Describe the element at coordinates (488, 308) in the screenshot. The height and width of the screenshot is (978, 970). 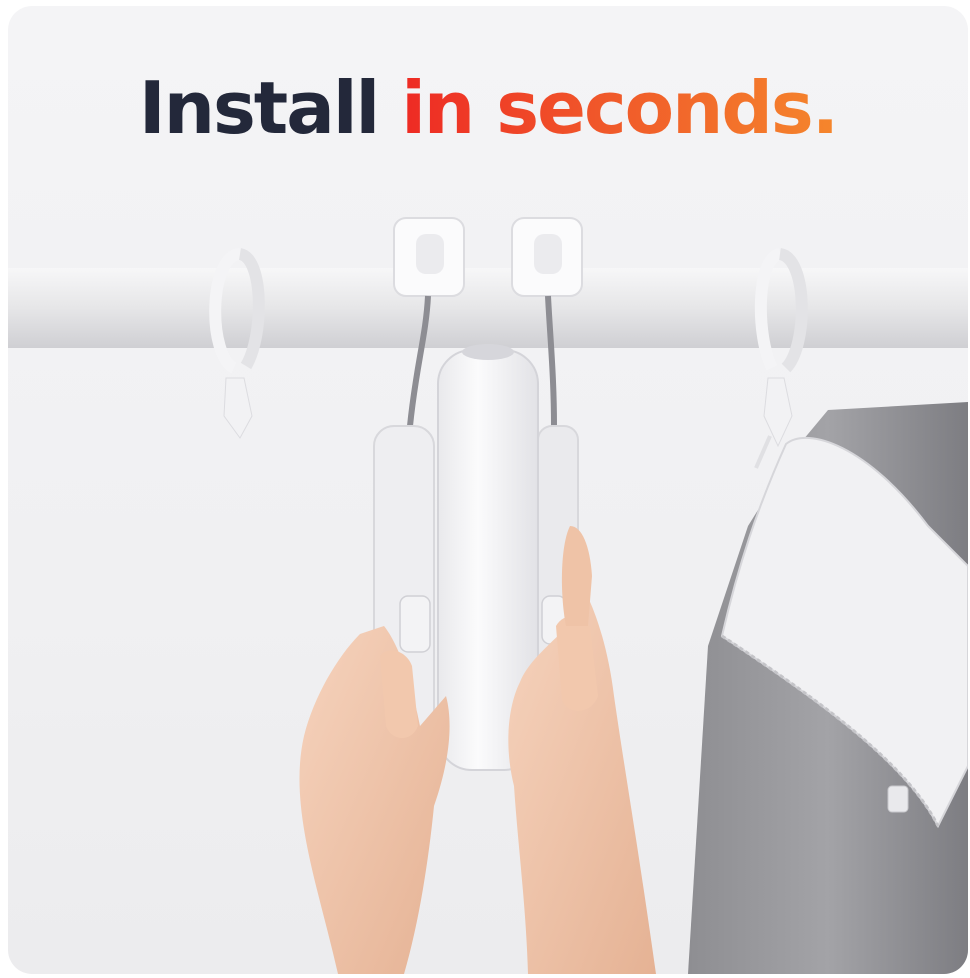
I see `curtain-rod` at that location.